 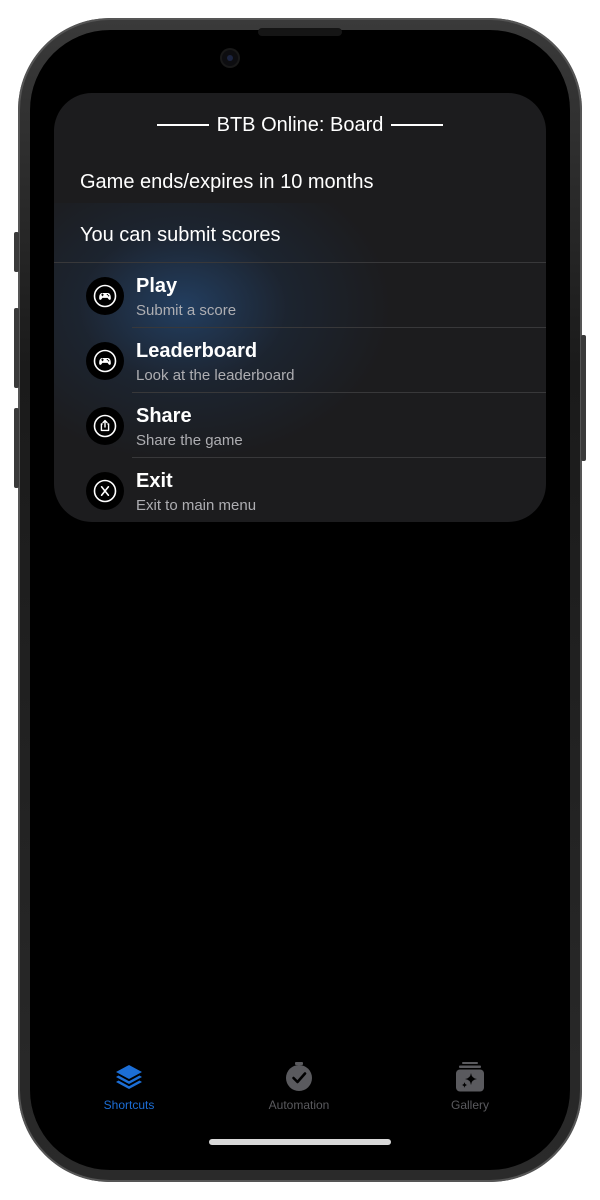 I want to click on power-button, so click(x=583, y=398).